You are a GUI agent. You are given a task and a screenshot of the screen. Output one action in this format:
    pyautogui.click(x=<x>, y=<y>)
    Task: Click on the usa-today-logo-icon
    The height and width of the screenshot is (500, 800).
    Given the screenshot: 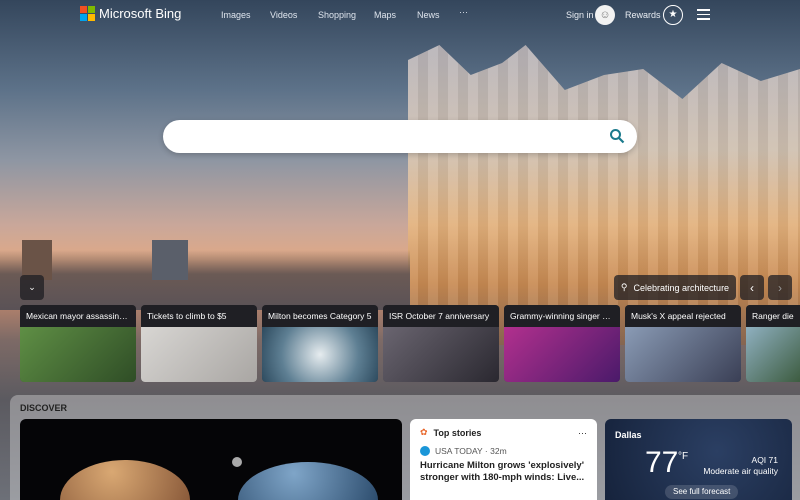 What is the action you would take?
    pyautogui.click(x=425, y=451)
    